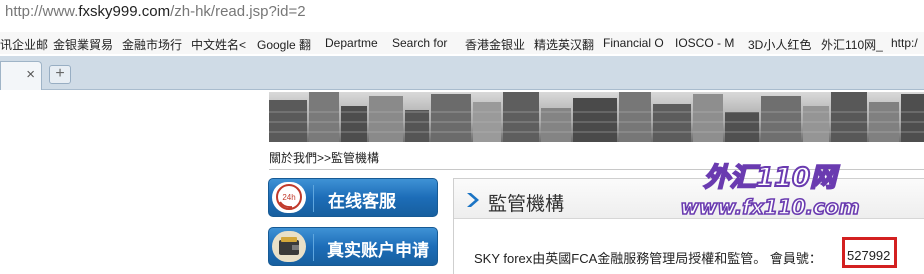 The height and width of the screenshot is (274, 924). I want to click on support-24h-icon: 24h, so click(289, 197).